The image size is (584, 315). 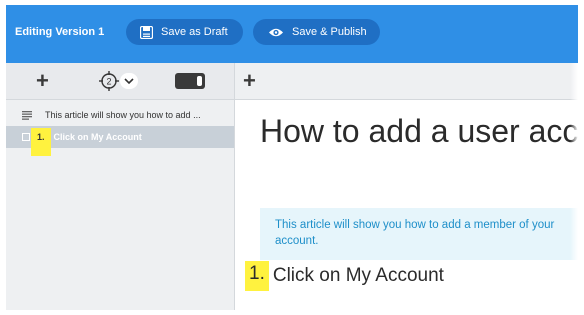 I want to click on content-toolbar: +, so click(x=406, y=81).